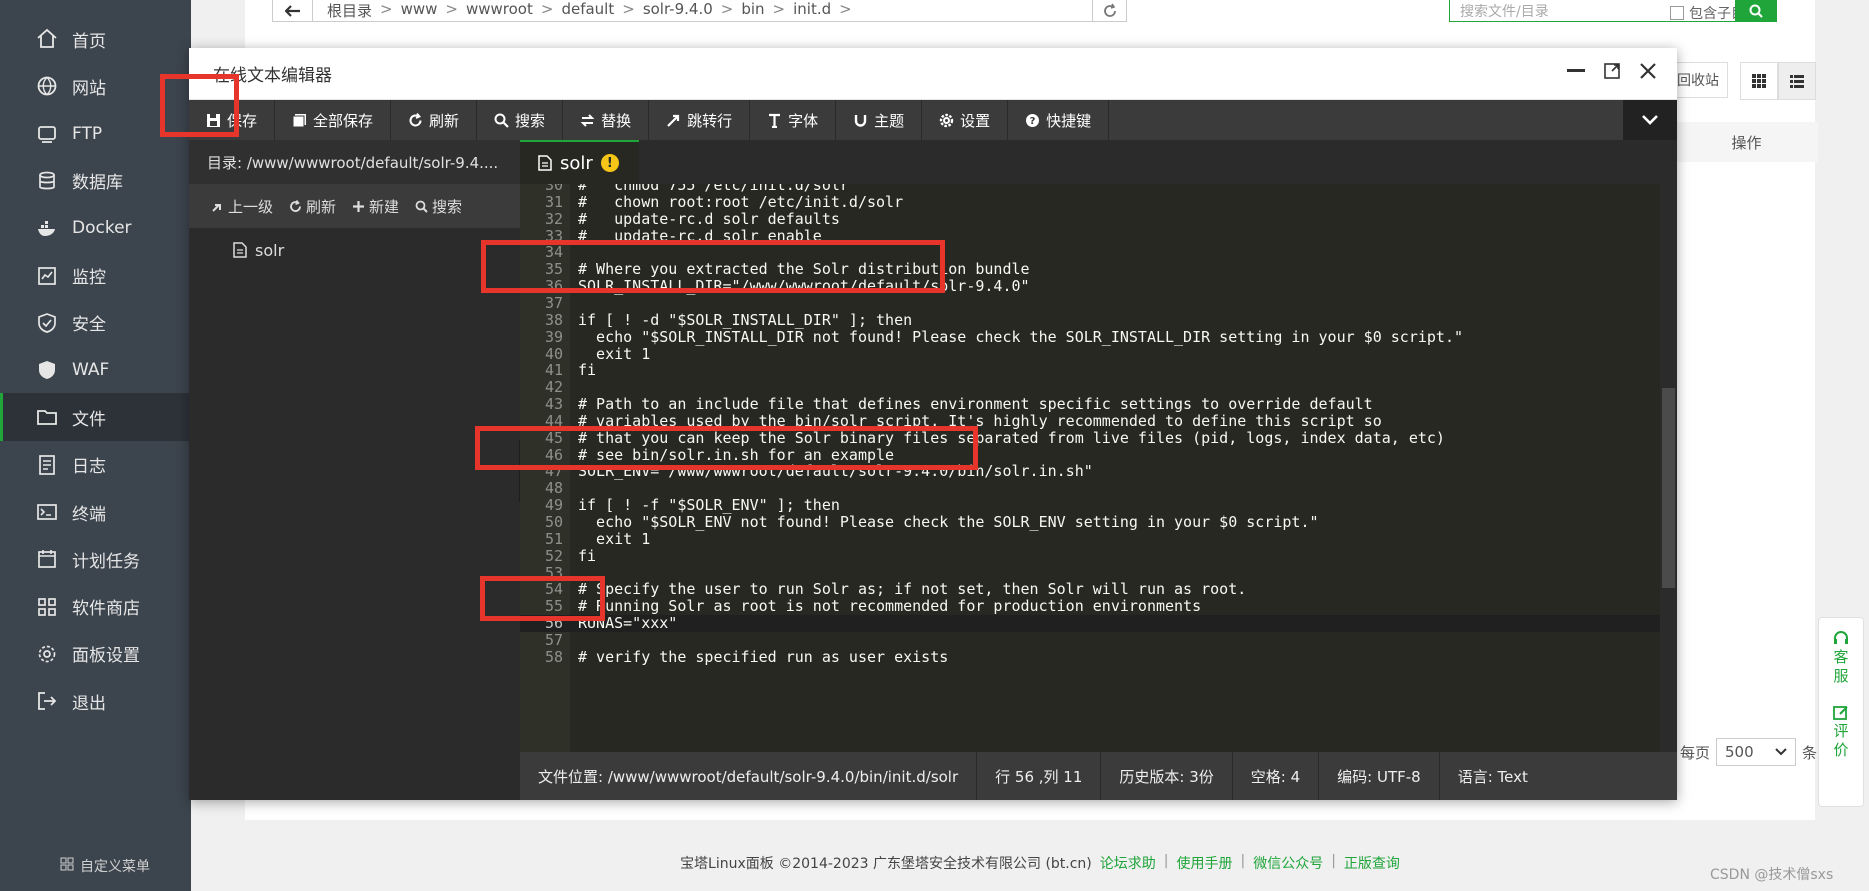 Image resolution: width=1869 pixels, height=891 pixels. Describe the element at coordinates (1648, 71) in the screenshot. I see `close-icon` at that location.